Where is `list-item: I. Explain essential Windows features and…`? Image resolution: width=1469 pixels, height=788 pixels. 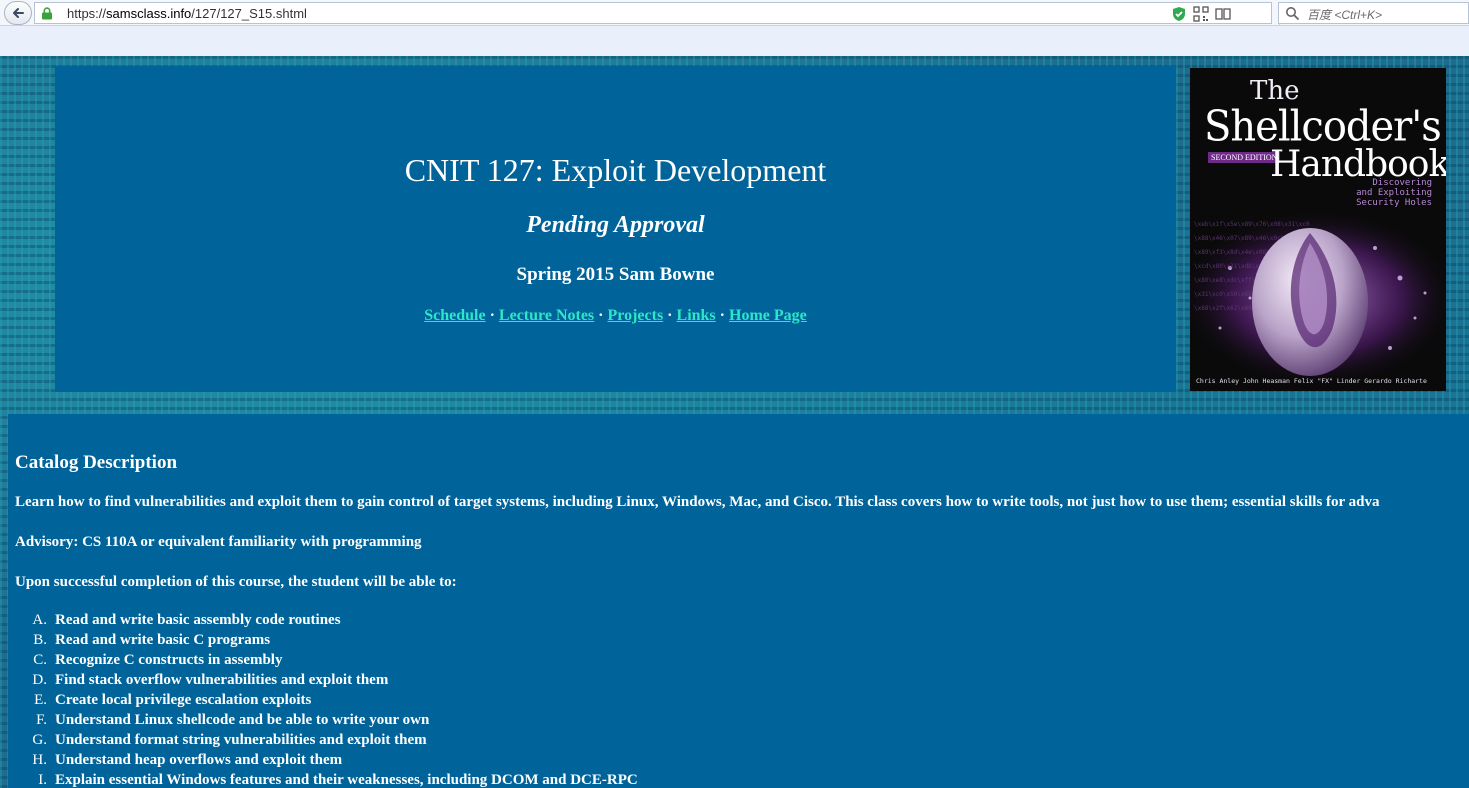 list-item: I. Explain essential Windows features and… is located at coordinates (326, 779).